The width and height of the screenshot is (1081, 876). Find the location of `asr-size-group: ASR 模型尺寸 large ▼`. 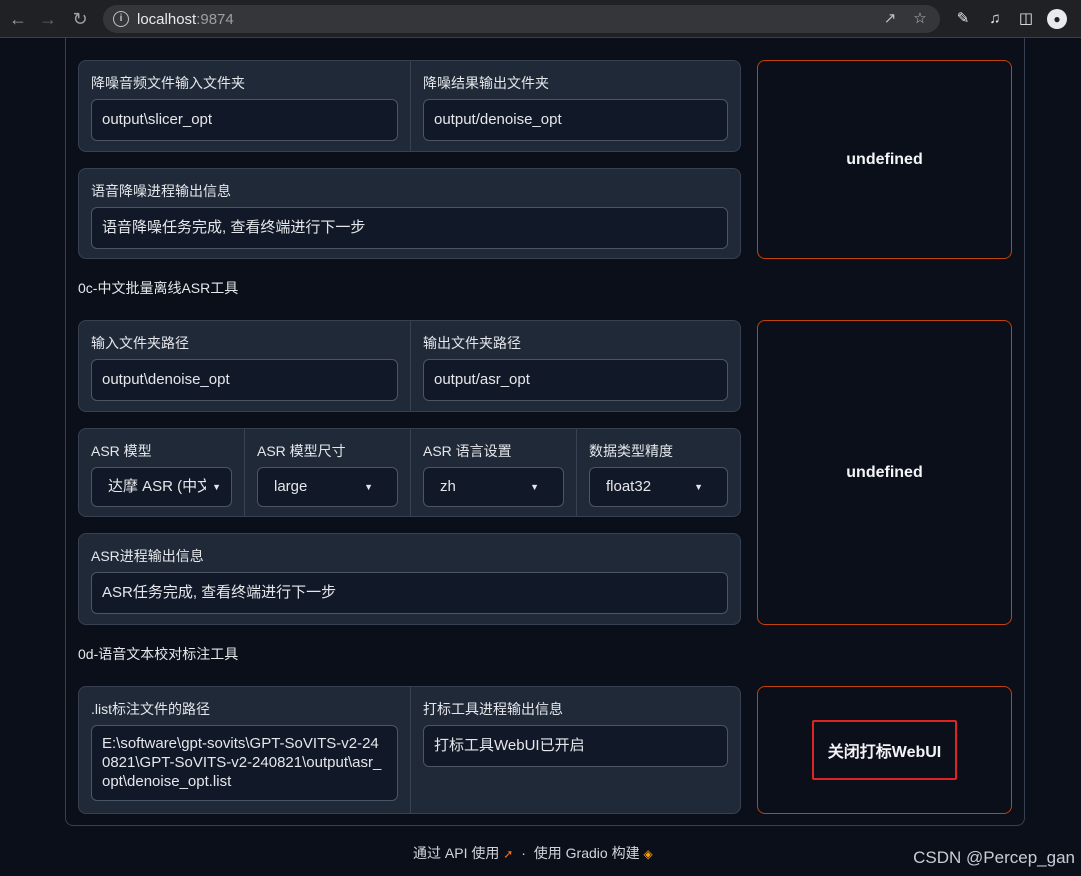

asr-size-group: ASR 模型尺寸 large ▼ is located at coordinates (327, 472).